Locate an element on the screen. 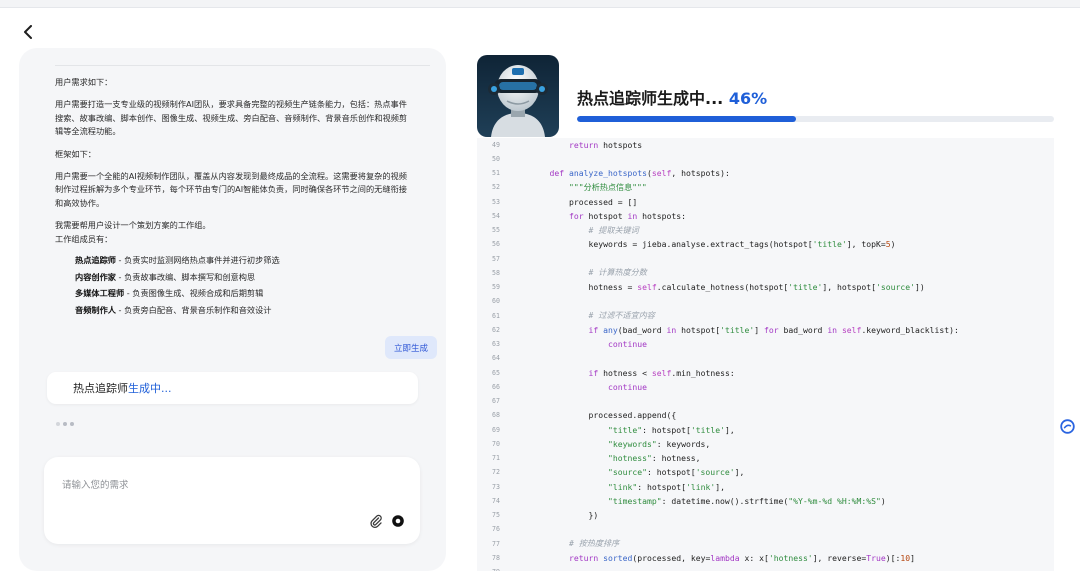 This screenshot has height=571, width=1080. code-line: 57 is located at coordinates (765, 259).